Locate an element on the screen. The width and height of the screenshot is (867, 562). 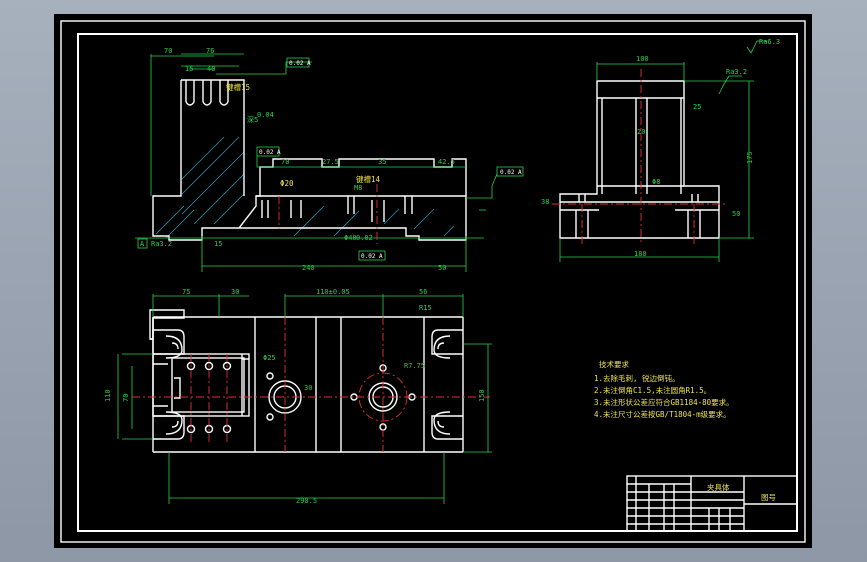
svg-text: 56 is located at coordinates (423, 292).